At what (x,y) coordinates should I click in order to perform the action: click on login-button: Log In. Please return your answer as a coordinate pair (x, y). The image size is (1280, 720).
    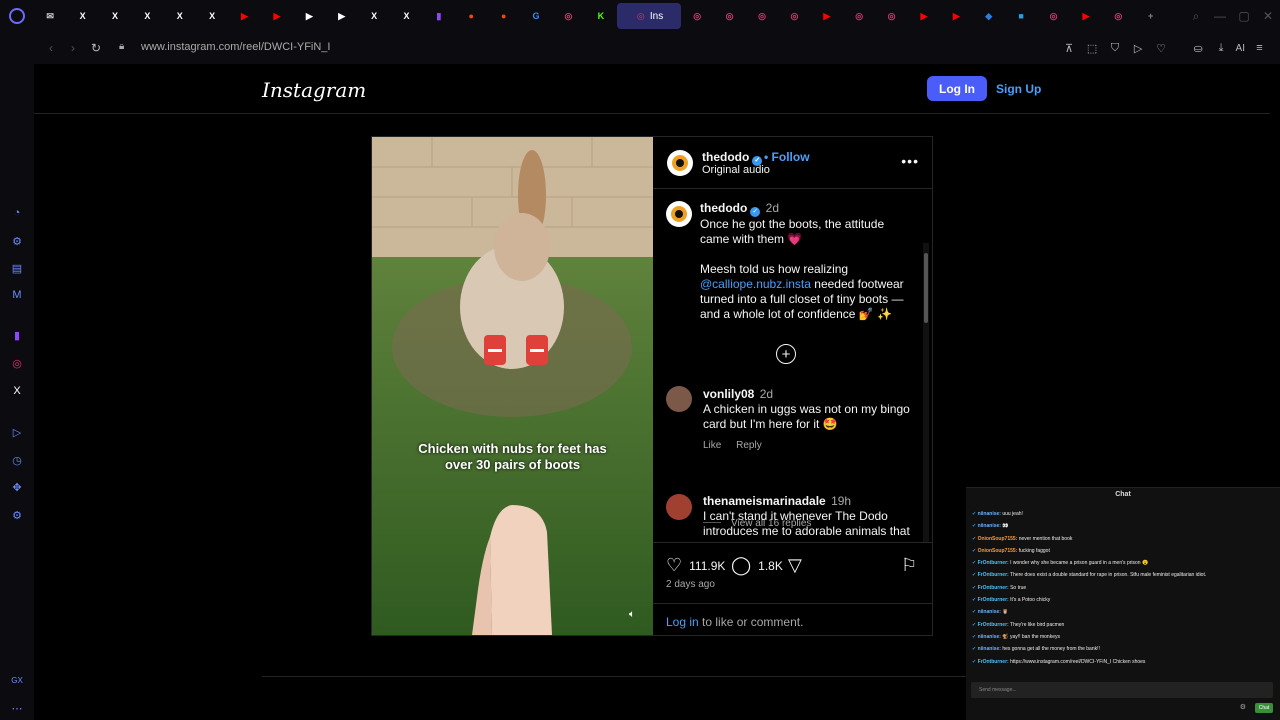
    Looking at the image, I should click on (957, 88).